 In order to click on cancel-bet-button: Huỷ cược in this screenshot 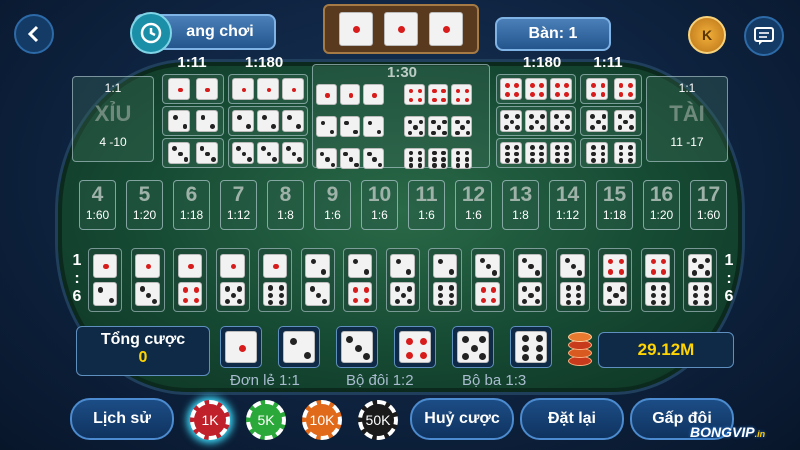, I will do `click(462, 419)`.